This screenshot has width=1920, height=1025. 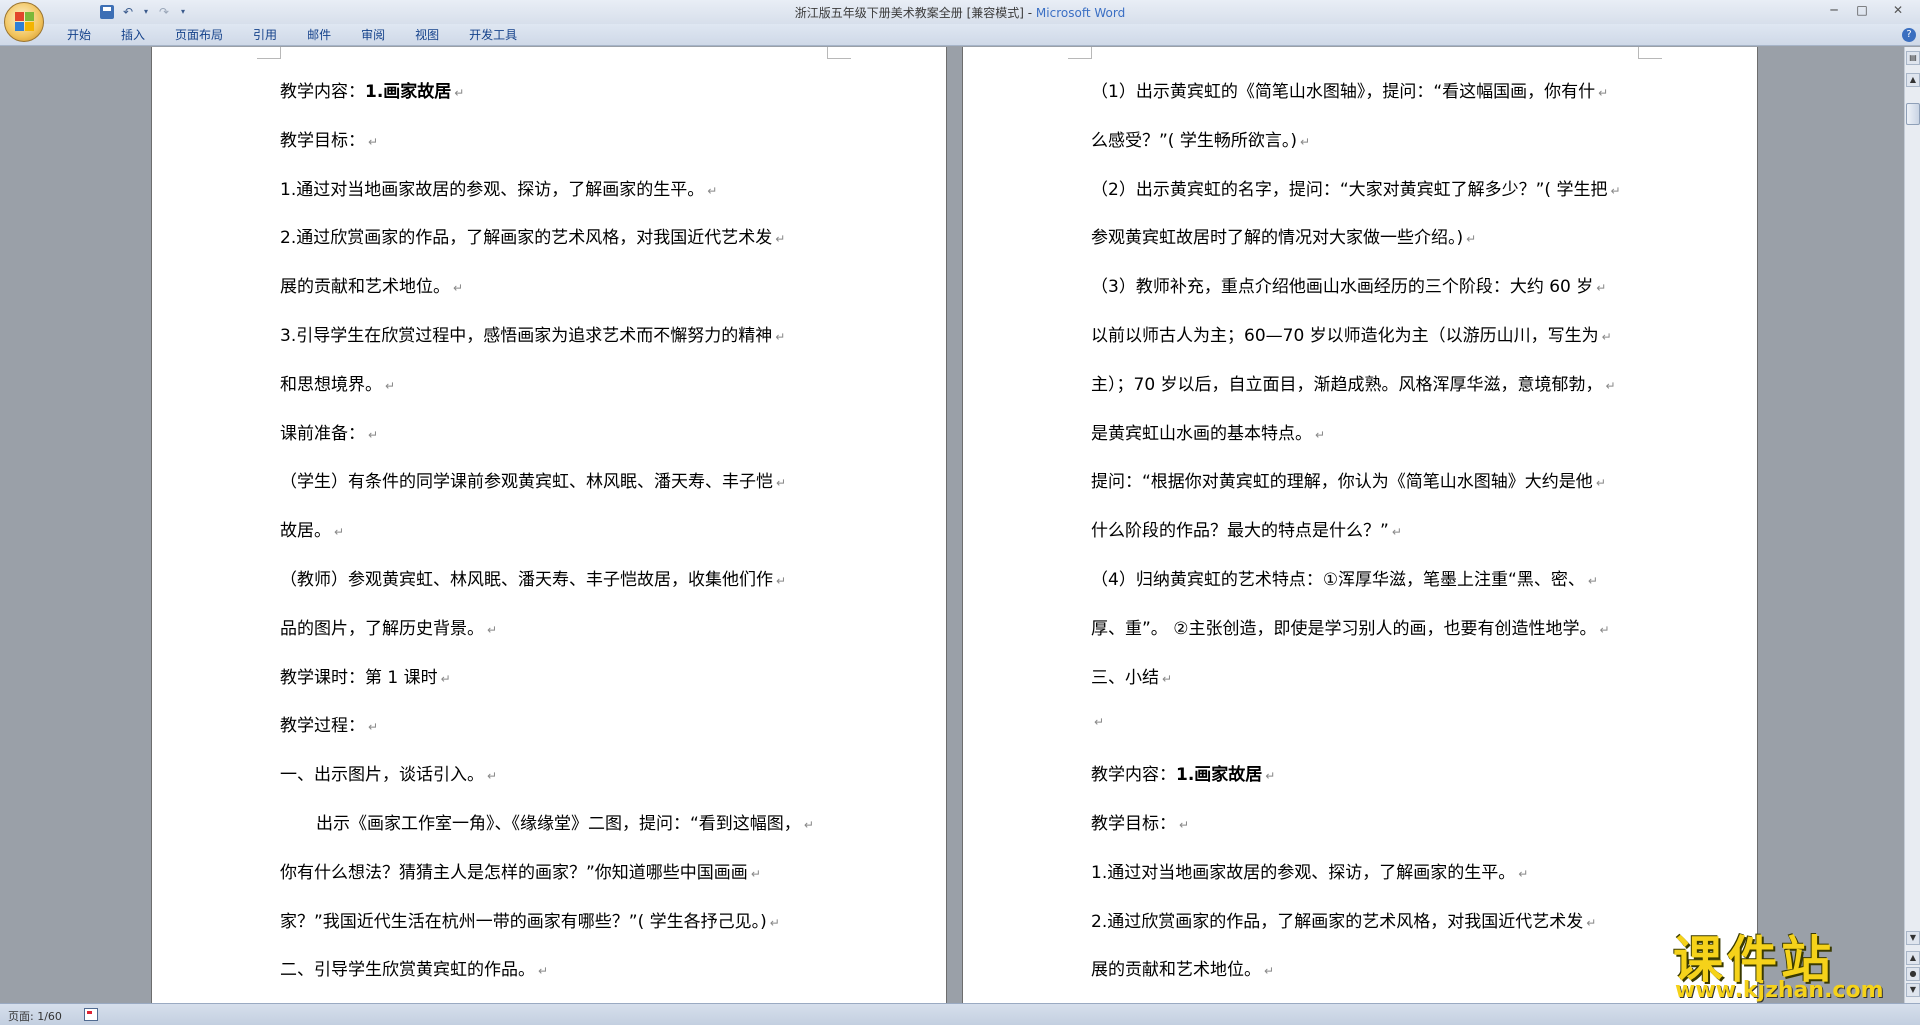 I want to click on line-text: 主）；70 岁以后，自立面目，渐趋成熟。风格浑厚华滋，意境郁勃，, so click(x=1347, y=384).